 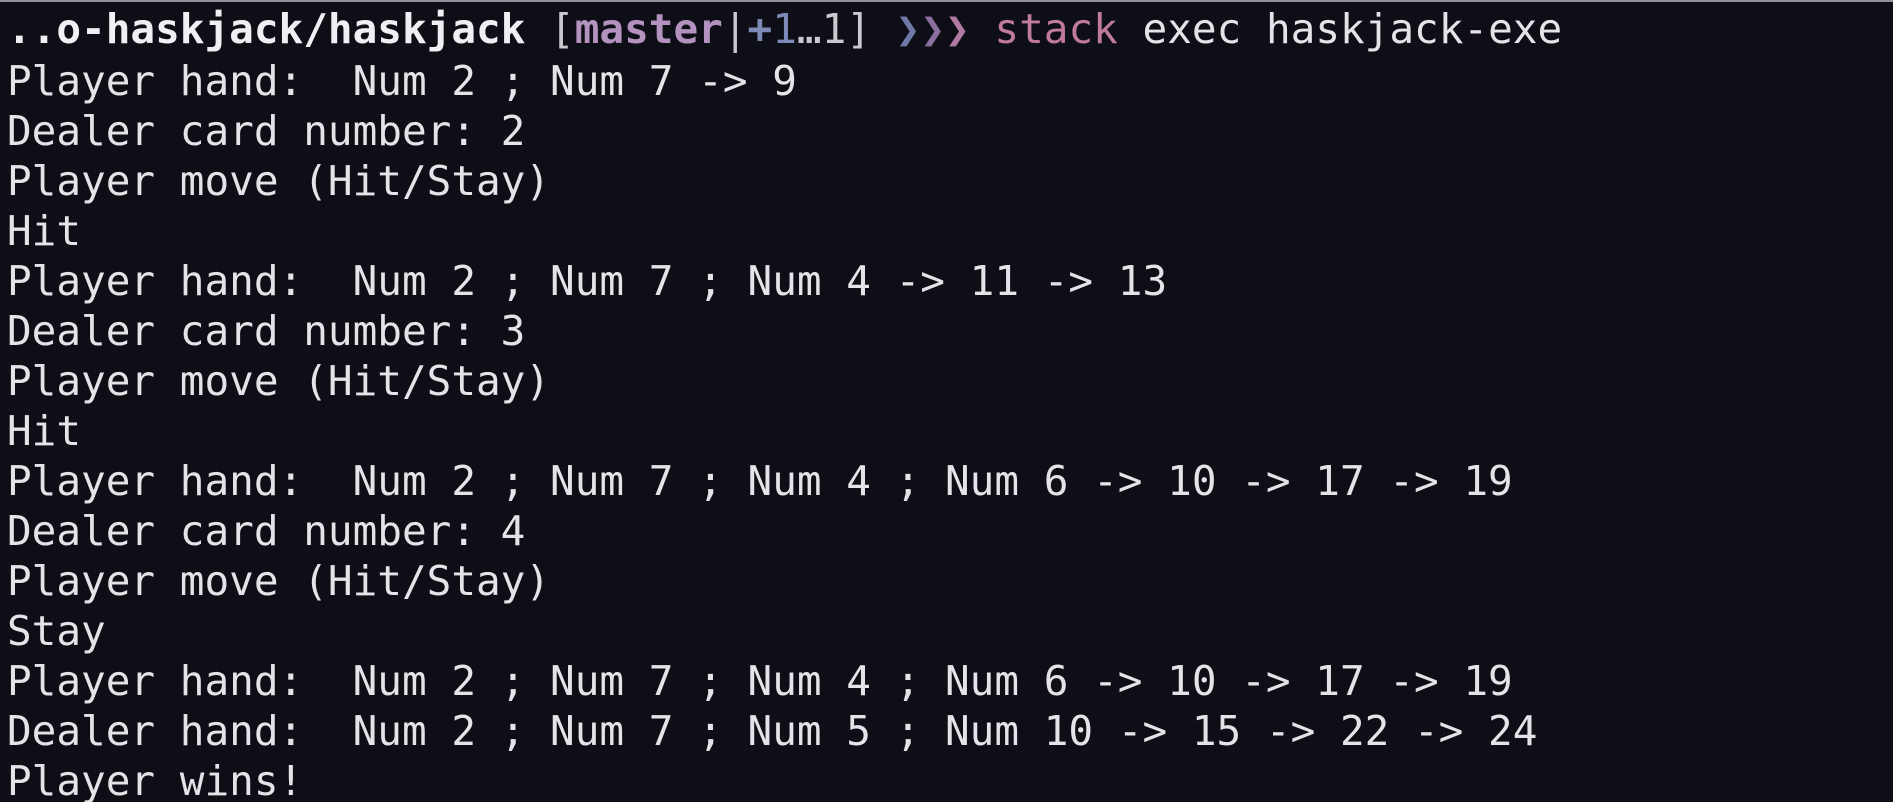 What do you see at coordinates (1056, 29) in the screenshot?
I see `command-name: stack` at bounding box center [1056, 29].